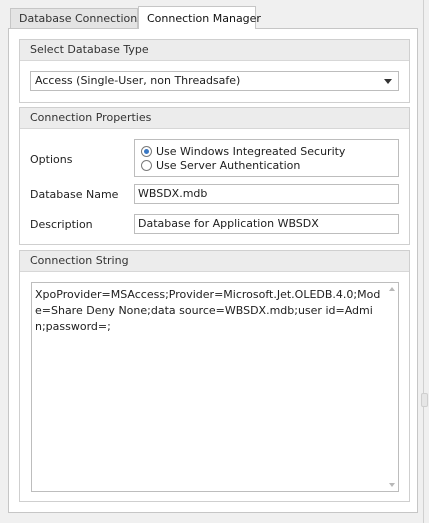 This screenshot has height=523, width=429. What do you see at coordinates (251, 151) in the screenshot?
I see `radio-windows-security-label: Use Windows Integreated Security` at bounding box center [251, 151].